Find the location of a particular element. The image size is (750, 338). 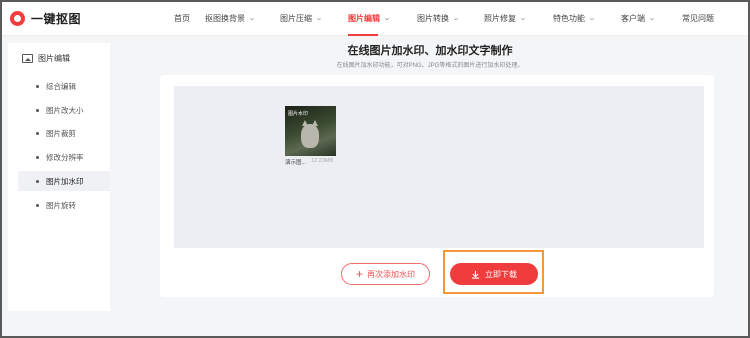

watermark-text: 图片水印 is located at coordinates (298, 114).